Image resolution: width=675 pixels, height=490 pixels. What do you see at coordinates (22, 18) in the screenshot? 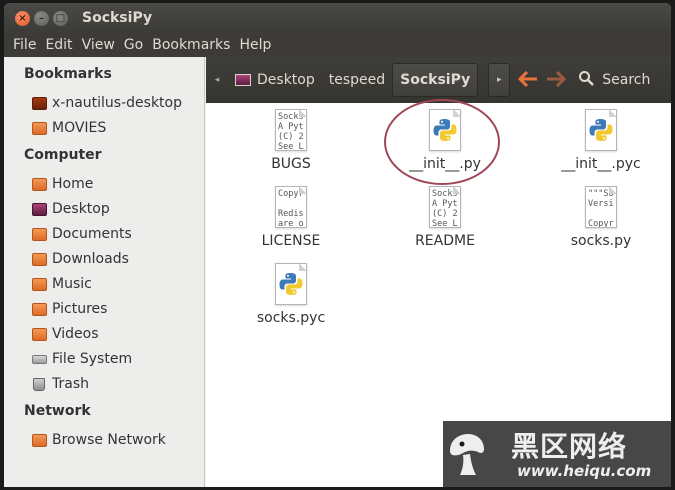
I see `close-window-button: ×` at bounding box center [22, 18].